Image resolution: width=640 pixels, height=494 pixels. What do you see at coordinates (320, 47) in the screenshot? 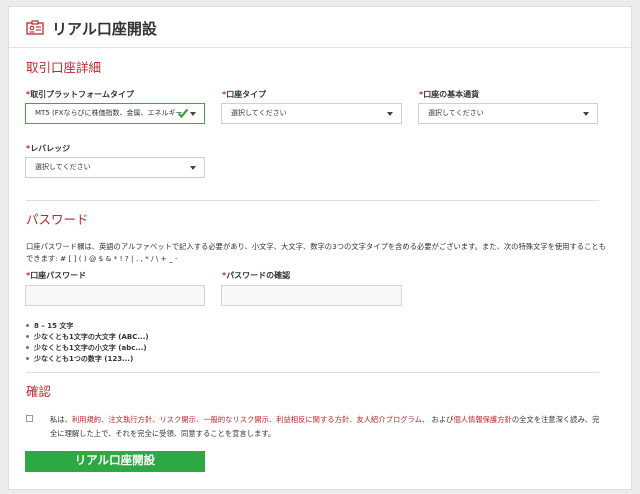
I see `header-divider` at bounding box center [320, 47].